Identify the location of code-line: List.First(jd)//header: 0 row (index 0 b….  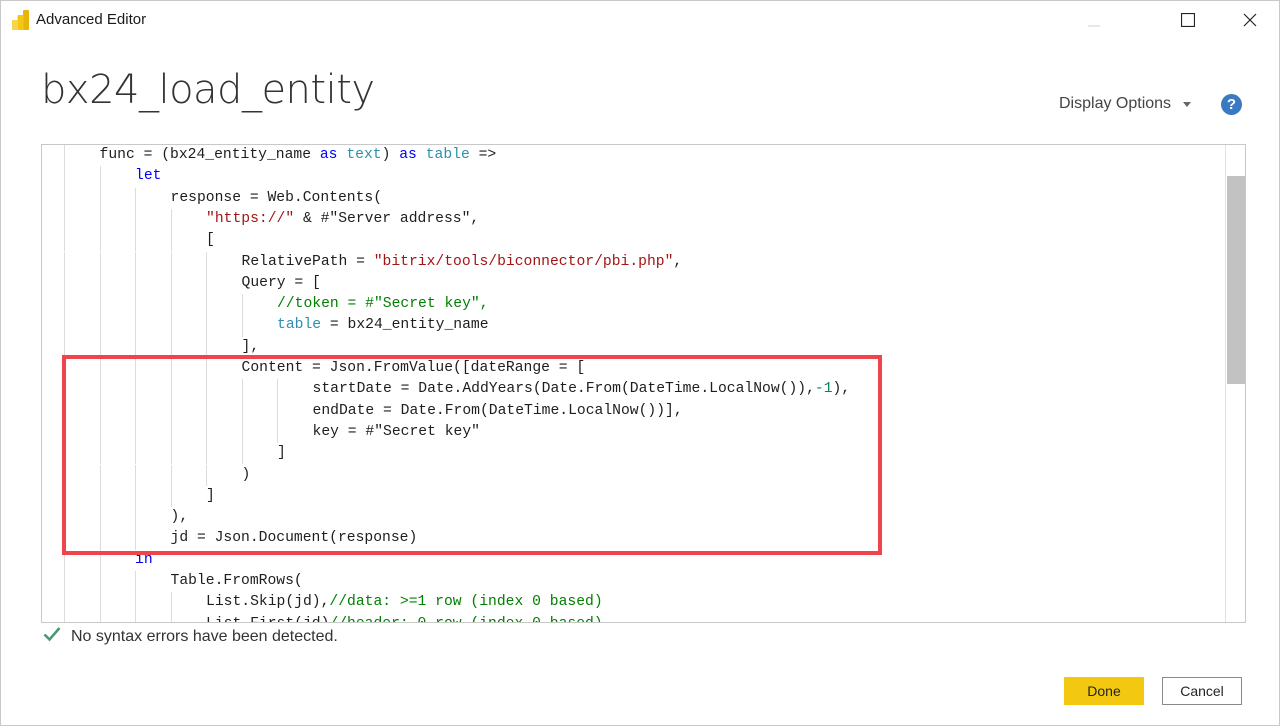
(404, 618).